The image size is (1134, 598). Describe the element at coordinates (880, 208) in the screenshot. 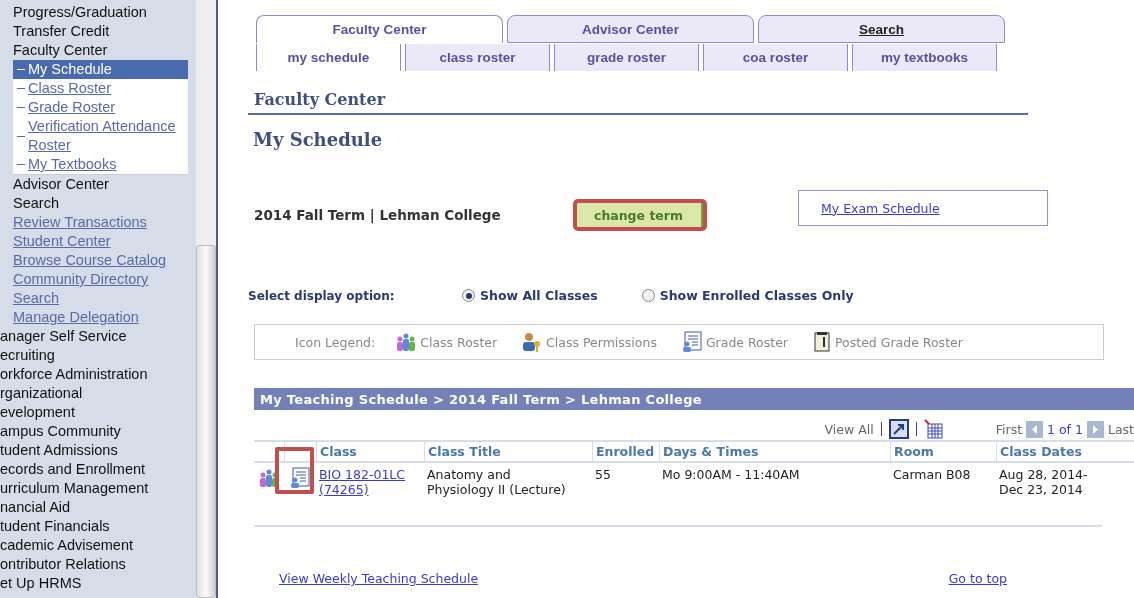

I see `exam-schedule-link: My Exam Schedule` at that location.